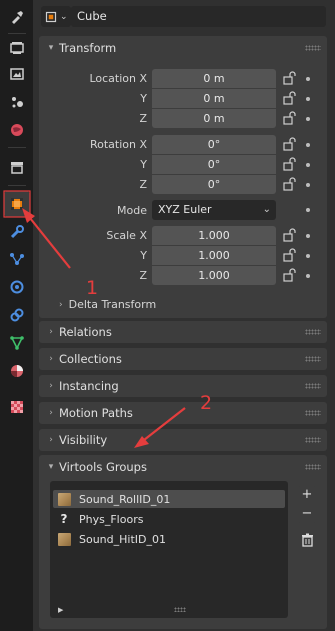 The width and height of the screenshot is (335, 631). Describe the element at coordinates (183, 440) in the screenshot. I see `visibility-panel: › Visibility` at that location.